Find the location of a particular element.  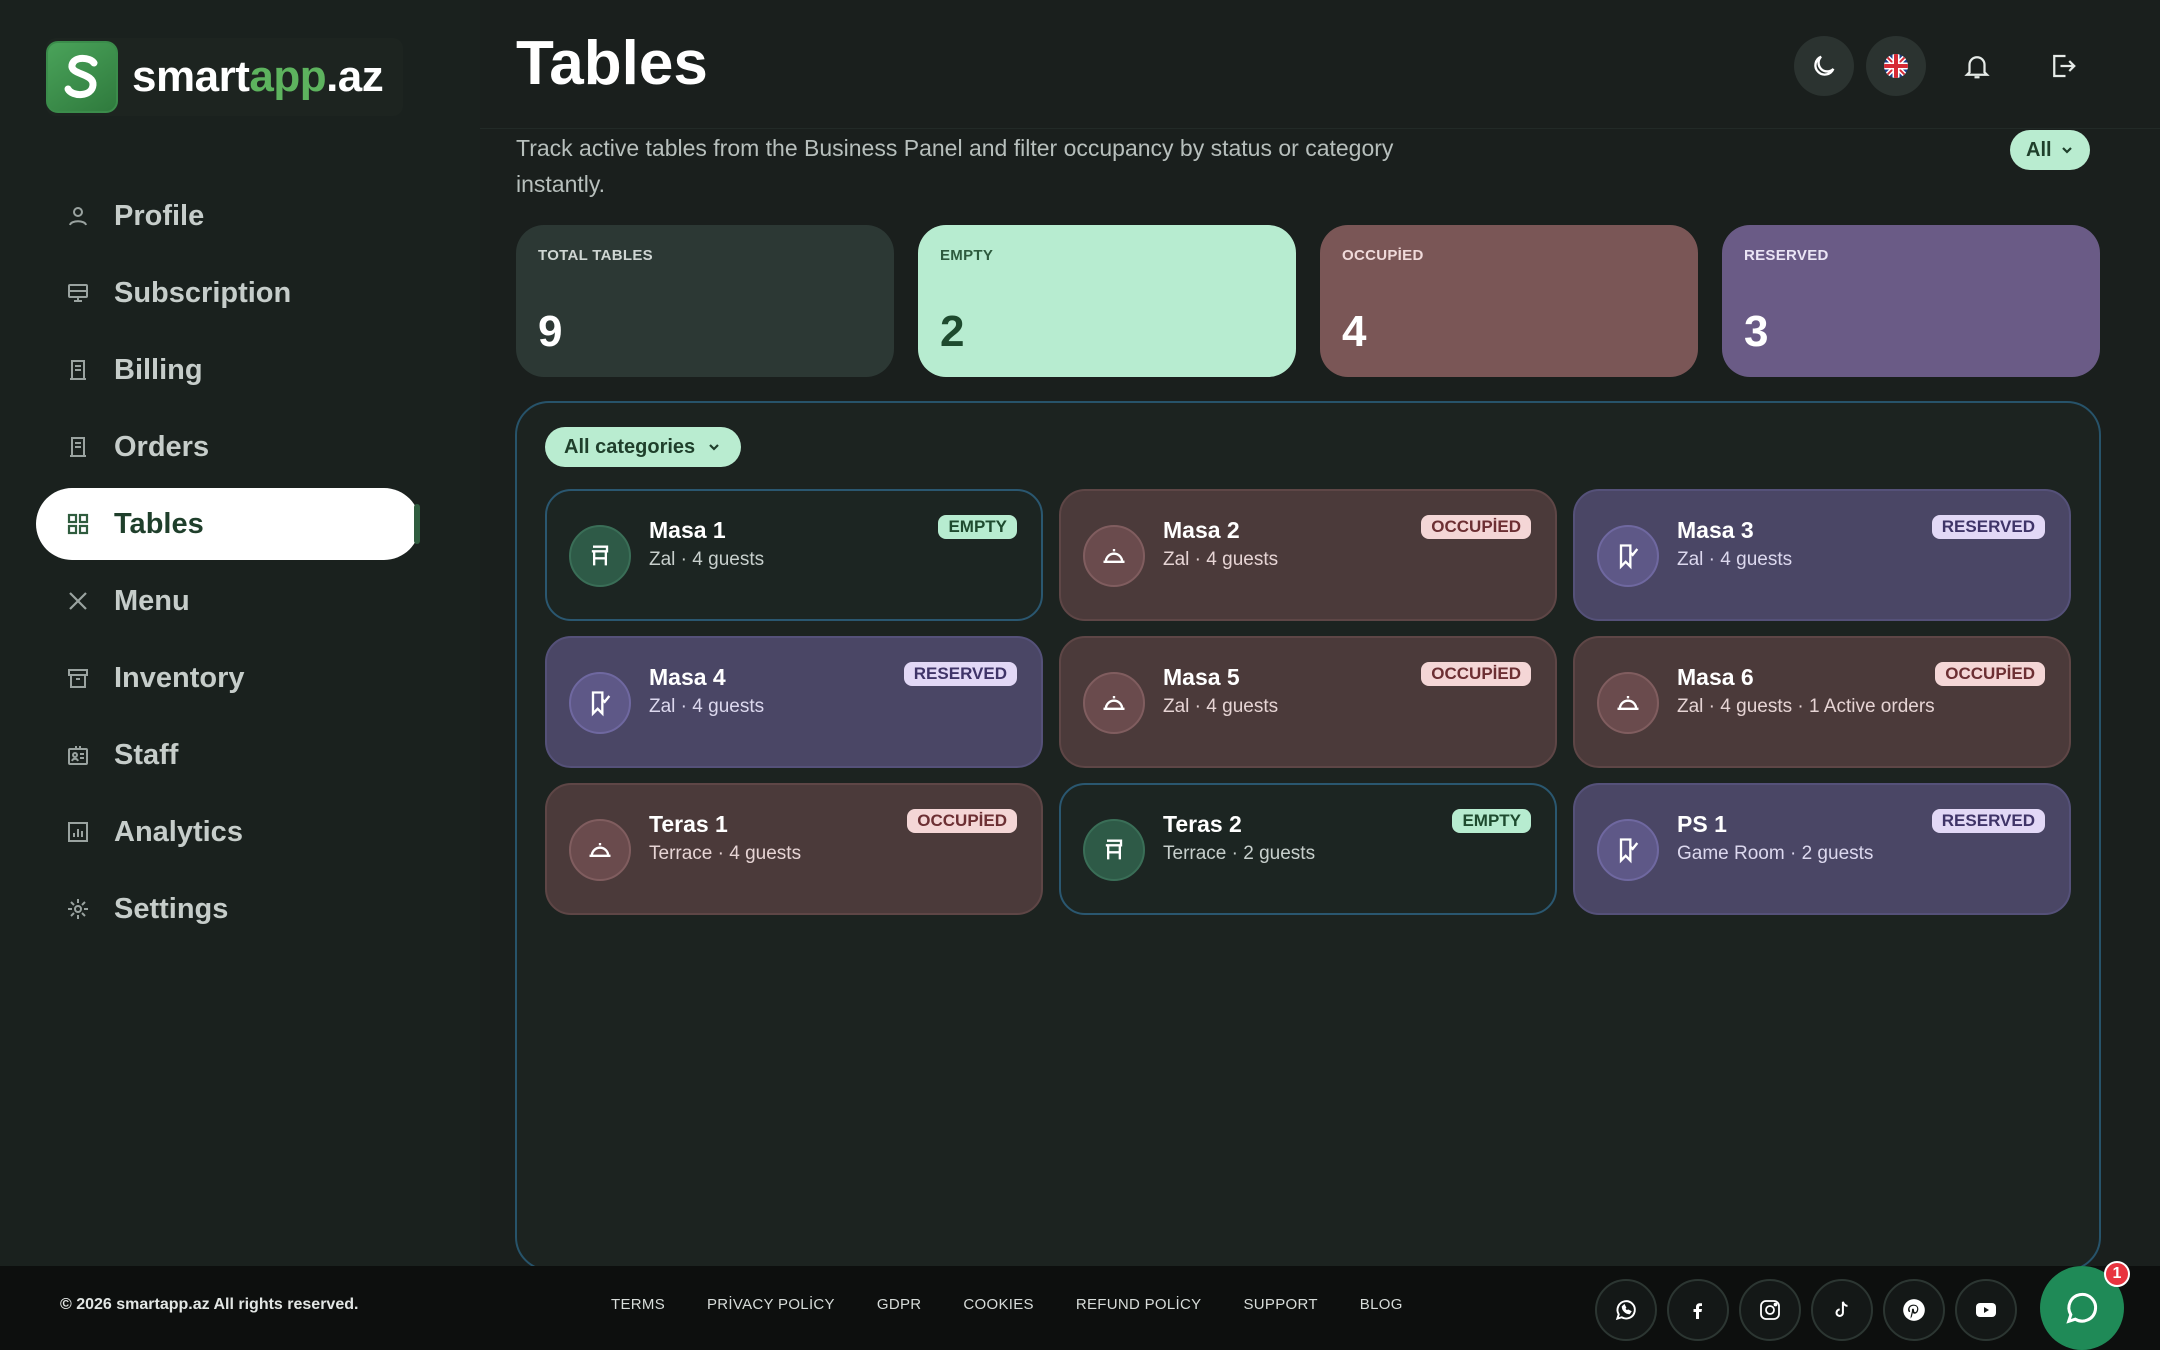

user-icon is located at coordinates (78, 216).